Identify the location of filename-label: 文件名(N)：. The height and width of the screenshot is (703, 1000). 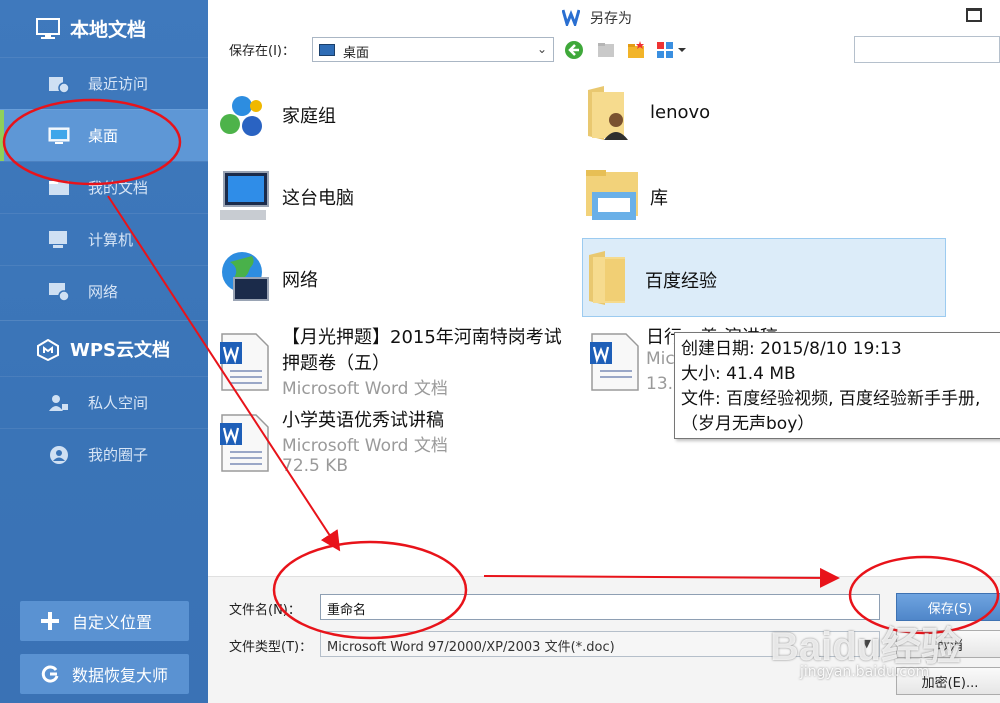
(265, 610).